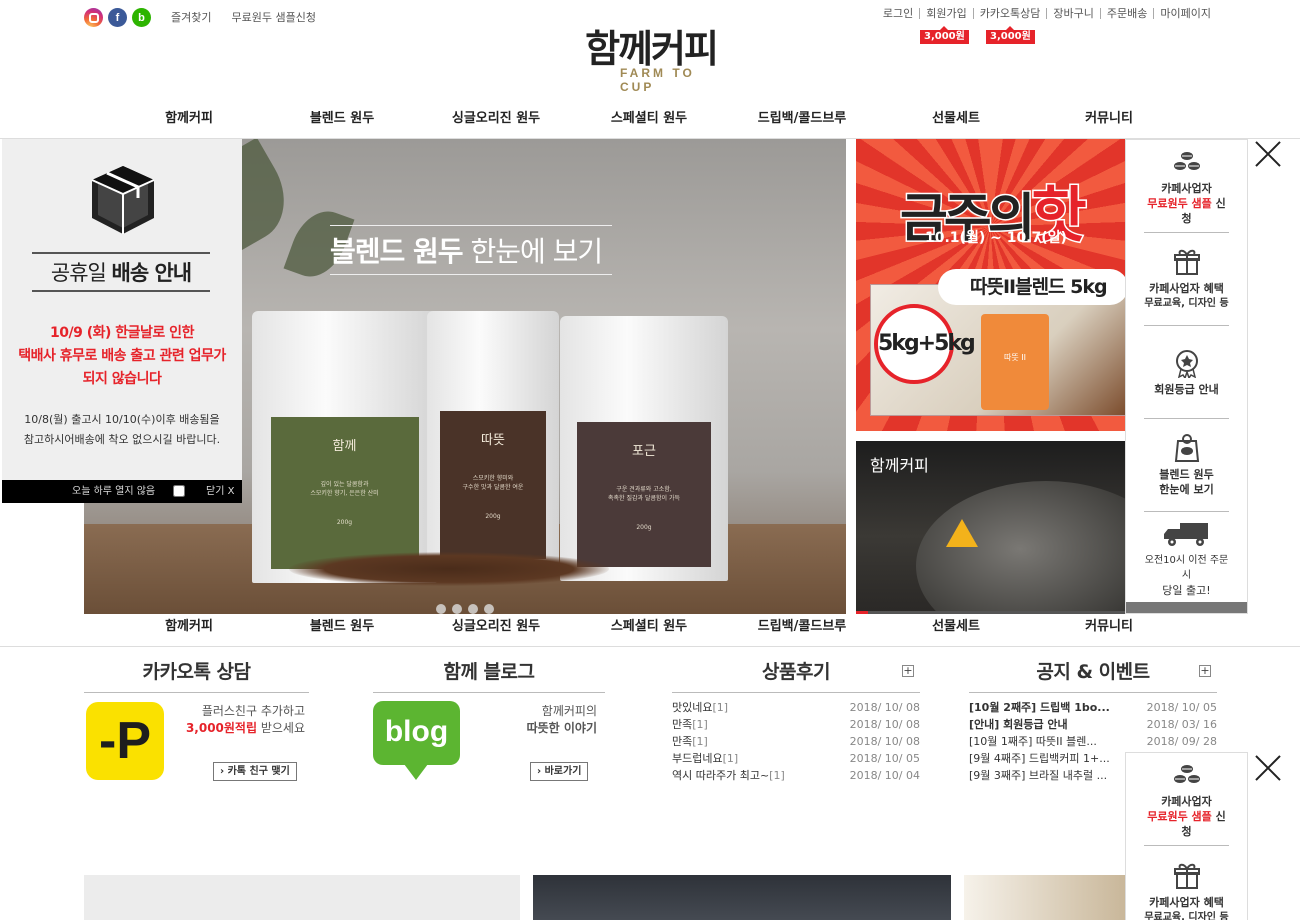 The height and width of the screenshot is (920, 1300). I want to click on kakao-plus-icon: -P, so click(125, 741).